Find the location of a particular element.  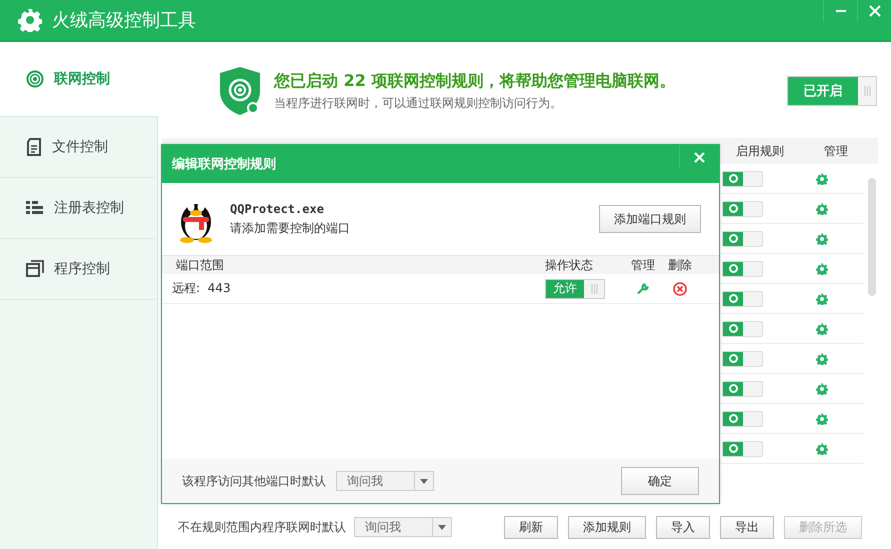

shield-icon is located at coordinates (240, 91).